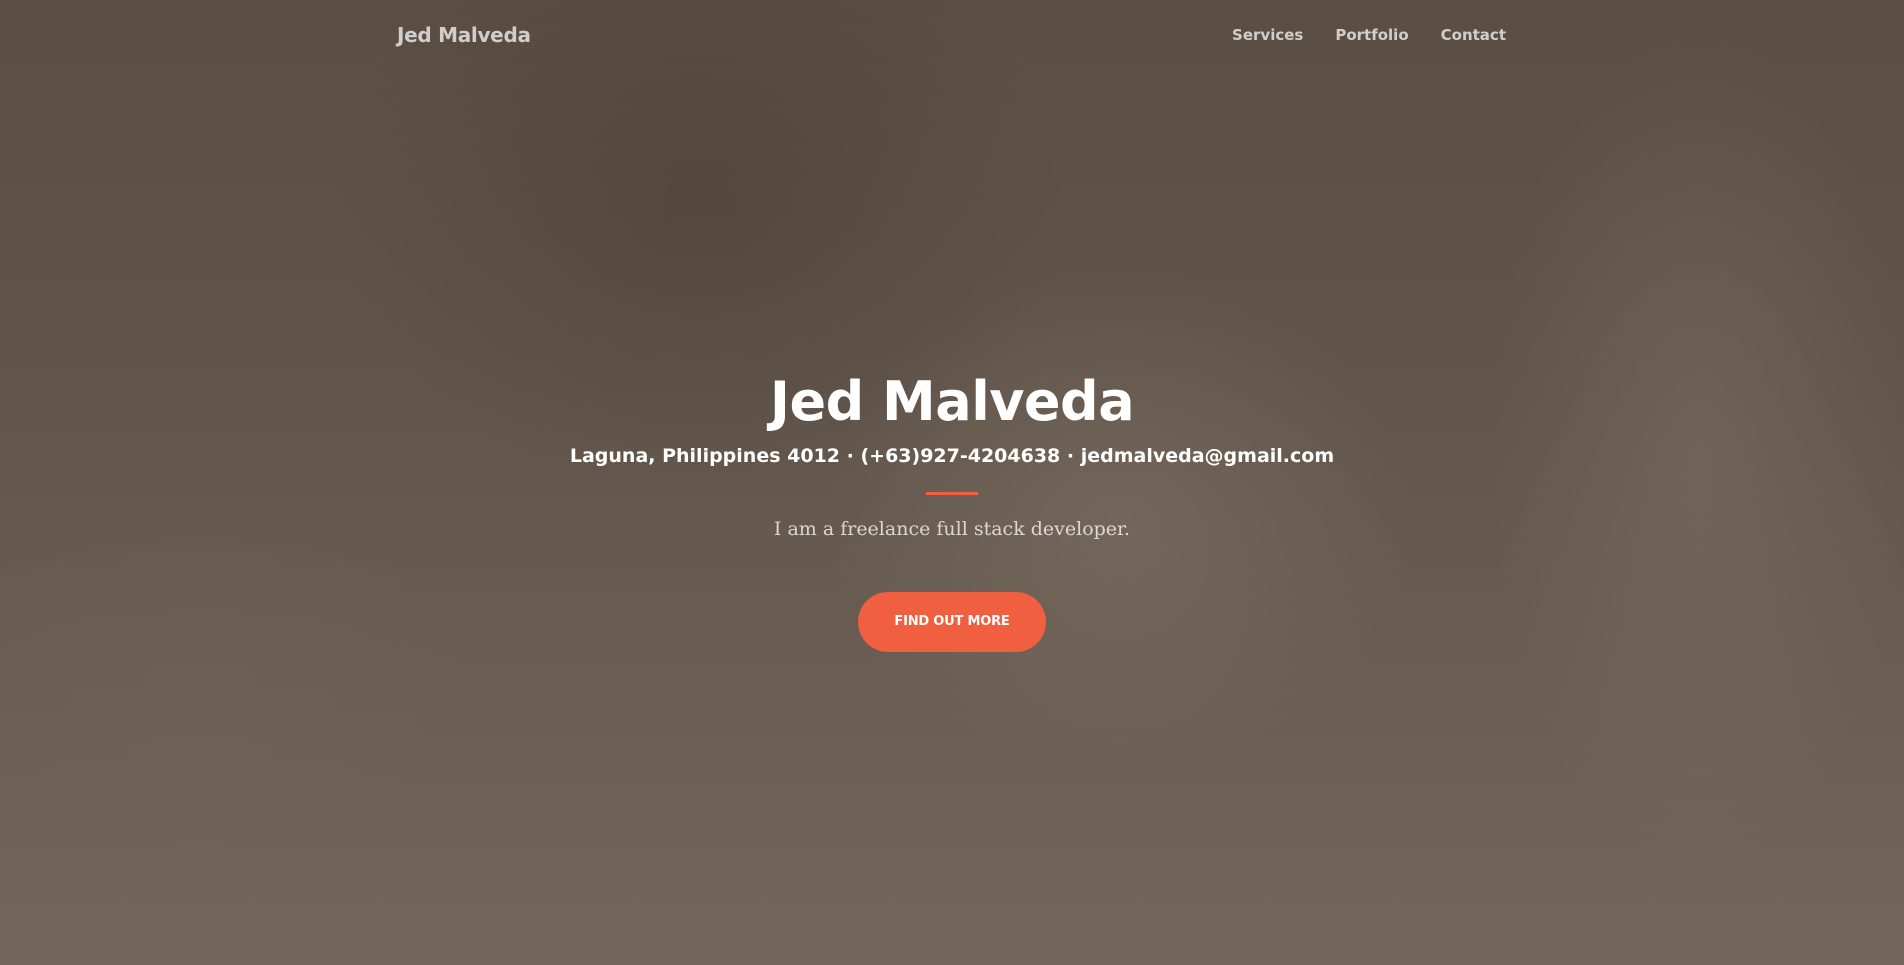 The width and height of the screenshot is (1904, 965). What do you see at coordinates (1371, 35) in the screenshot?
I see `nav-link-portfolio: Portfolio` at bounding box center [1371, 35].